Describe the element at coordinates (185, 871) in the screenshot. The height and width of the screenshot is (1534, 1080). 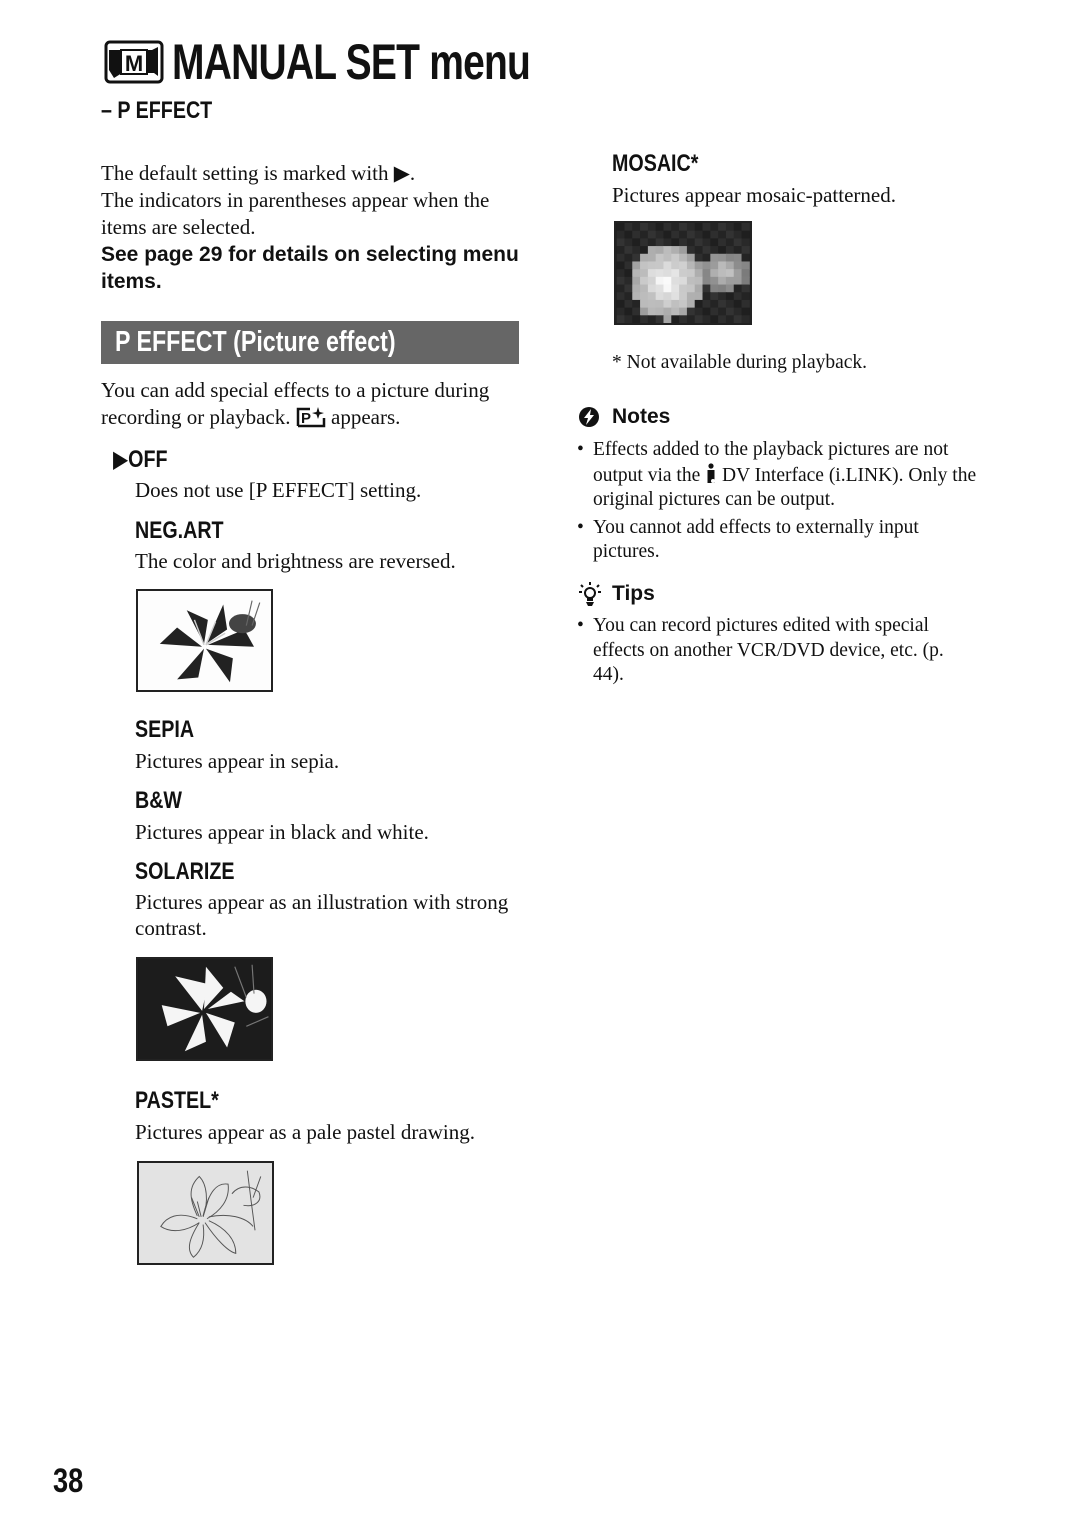
I see `option-title-solarize: SOLARIZE` at that location.